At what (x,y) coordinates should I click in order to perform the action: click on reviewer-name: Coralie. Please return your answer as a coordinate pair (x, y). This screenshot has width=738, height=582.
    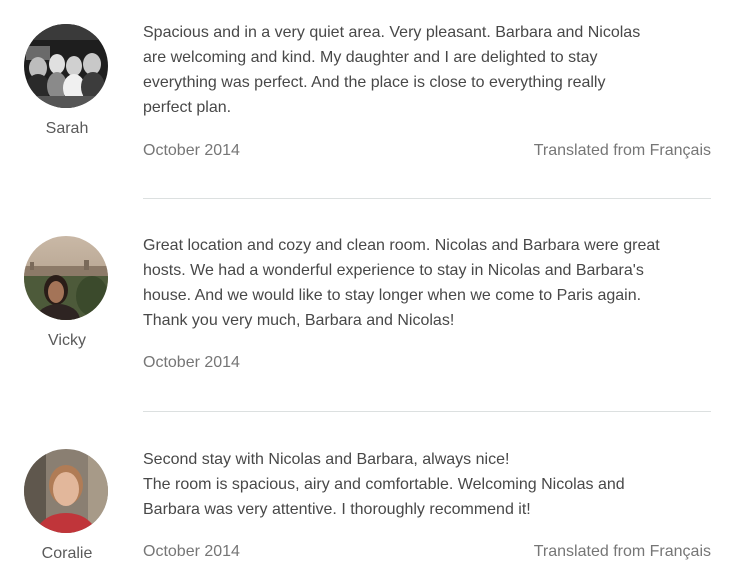
    Looking at the image, I should click on (67, 554).